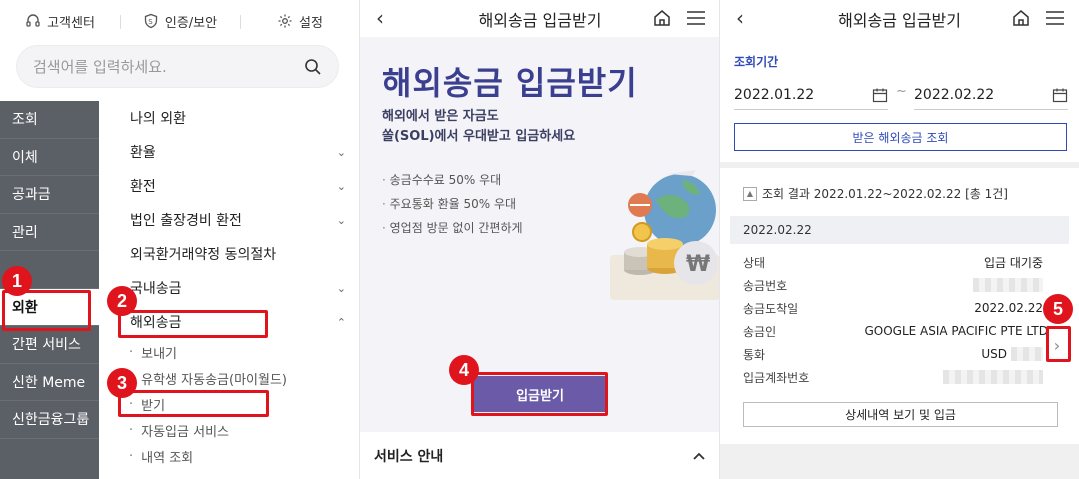 The width and height of the screenshot is (1079, 479). Describe the element at coordinates (994, 354) in the screenshot. I see `row-value: USD` at that location.